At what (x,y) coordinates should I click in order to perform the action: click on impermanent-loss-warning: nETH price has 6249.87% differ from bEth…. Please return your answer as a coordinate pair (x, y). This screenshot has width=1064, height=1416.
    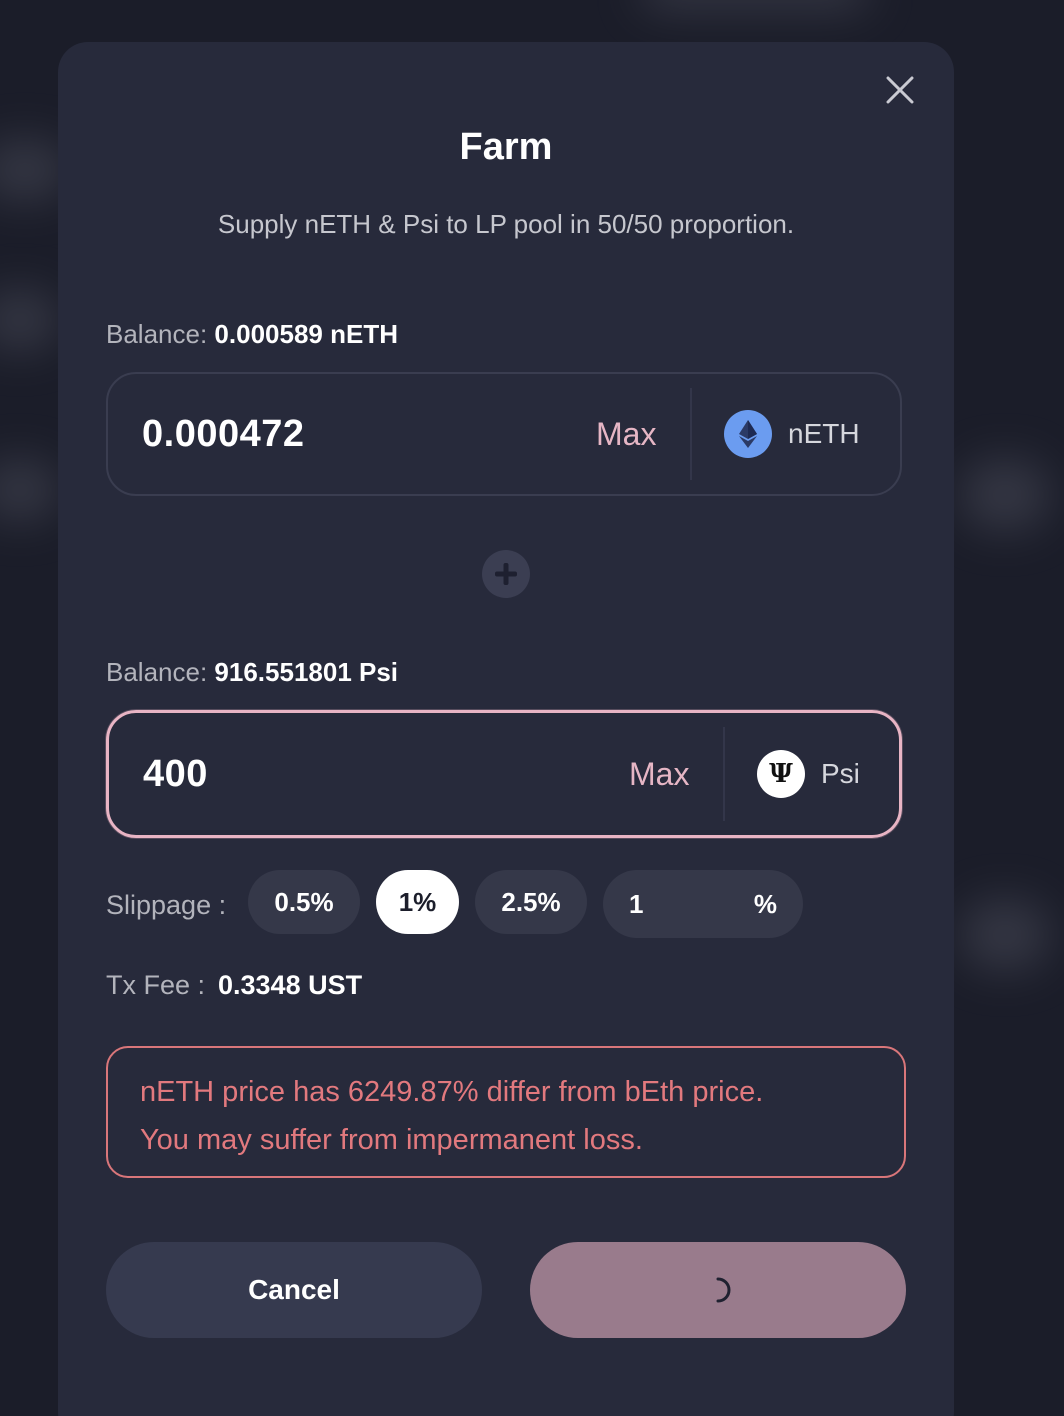
    Looking at the image, I should click on (506, 1112).